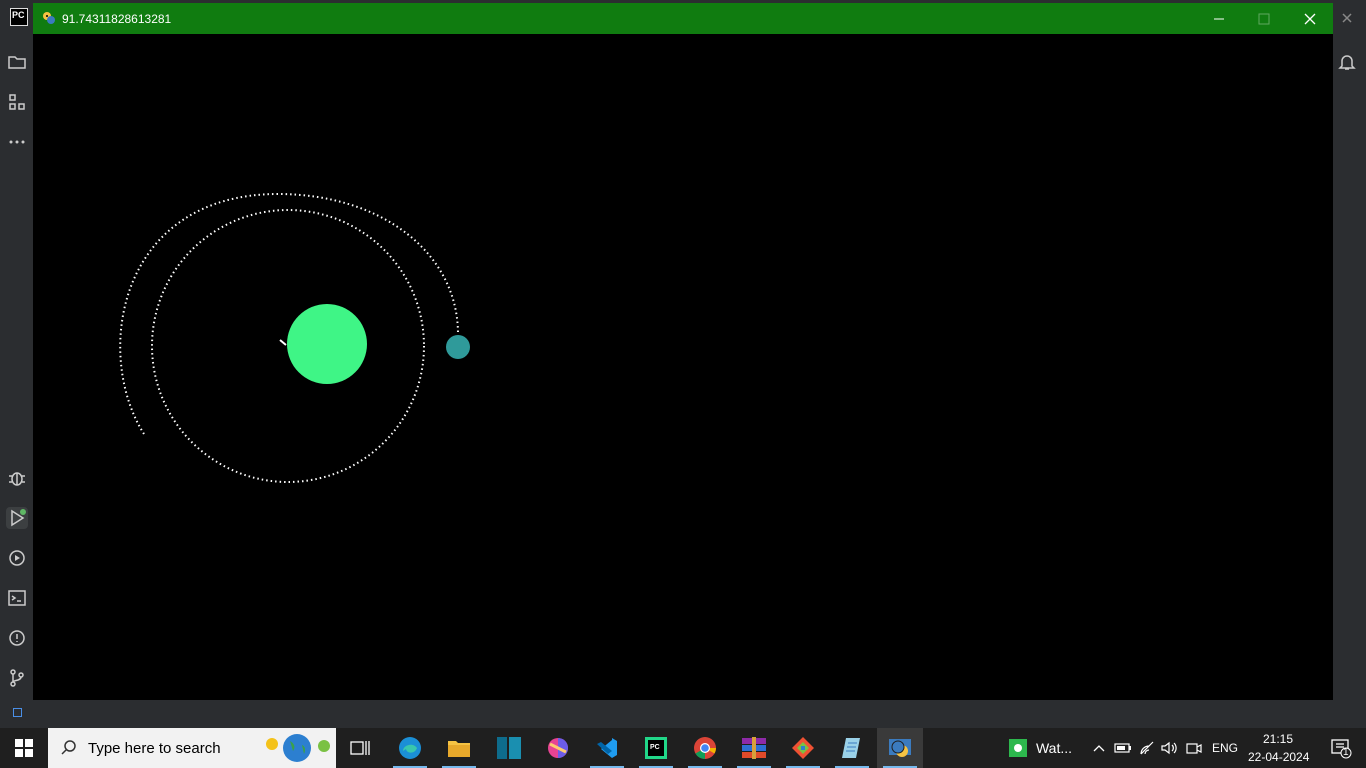 This screenshot has width=1366, height=768. I want to click on close-button, so click(1310, 18).